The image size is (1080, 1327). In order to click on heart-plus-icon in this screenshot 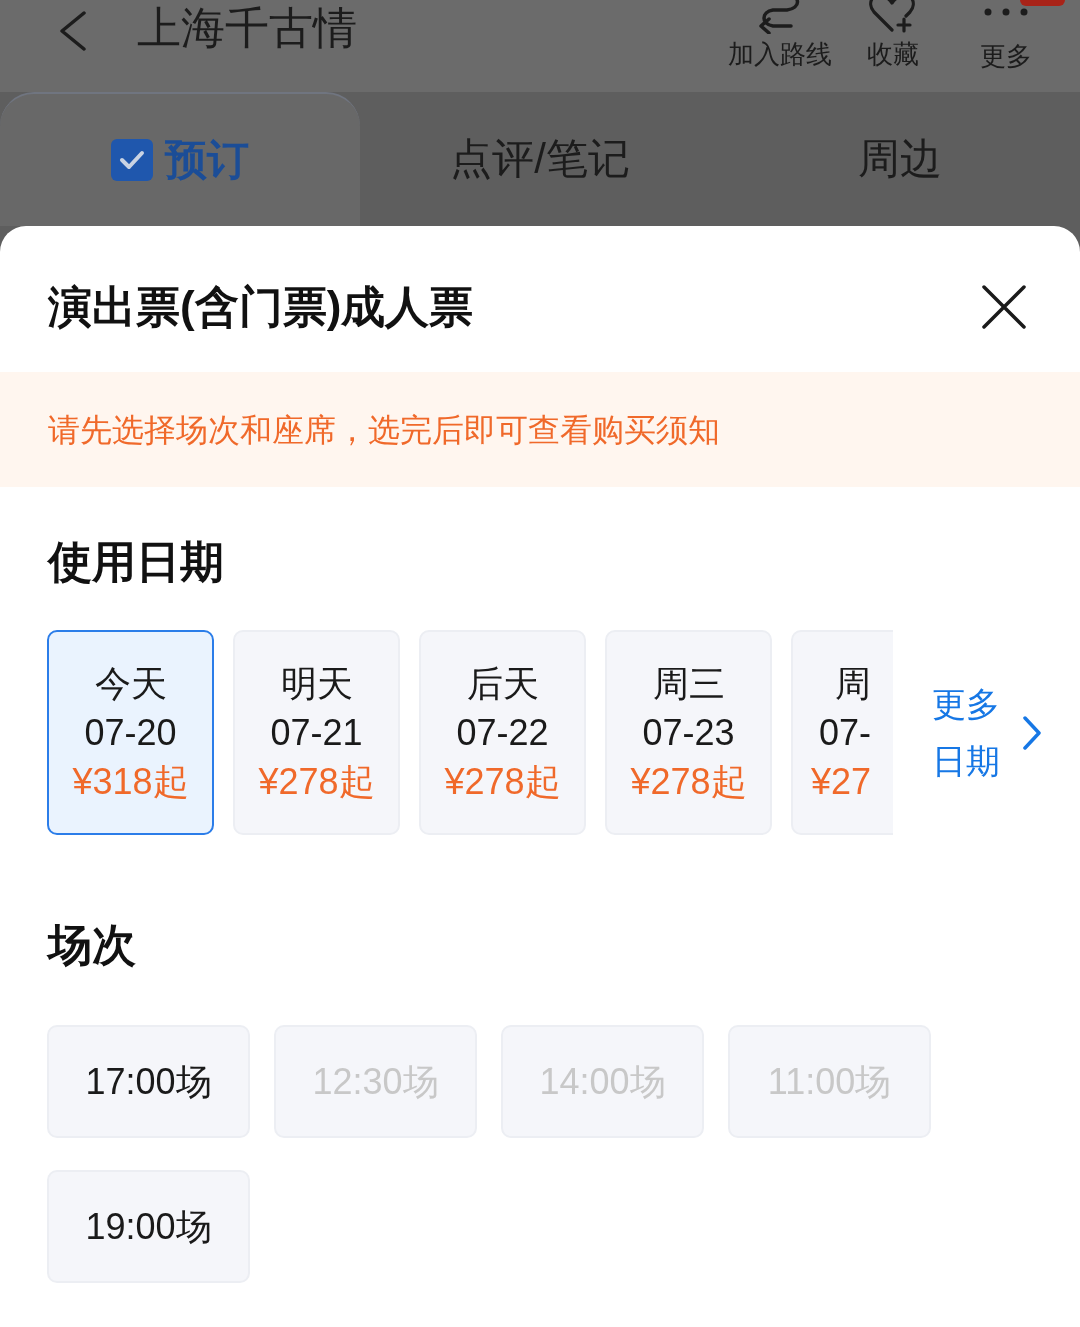, I will do `click(893, 17)`.